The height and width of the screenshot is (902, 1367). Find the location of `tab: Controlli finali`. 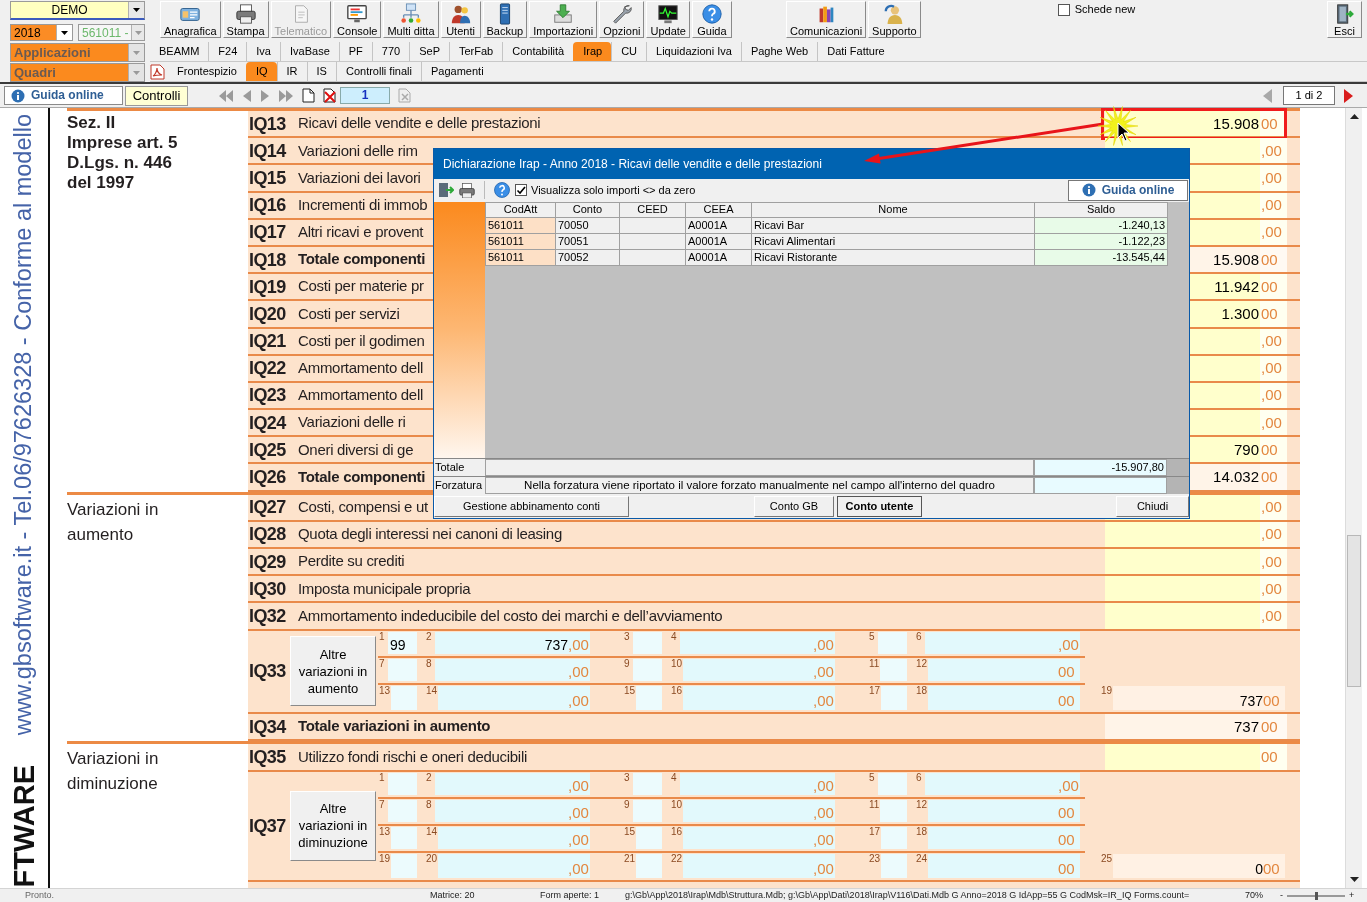

tab: Controlli finali is located at coordinates (378, 71).